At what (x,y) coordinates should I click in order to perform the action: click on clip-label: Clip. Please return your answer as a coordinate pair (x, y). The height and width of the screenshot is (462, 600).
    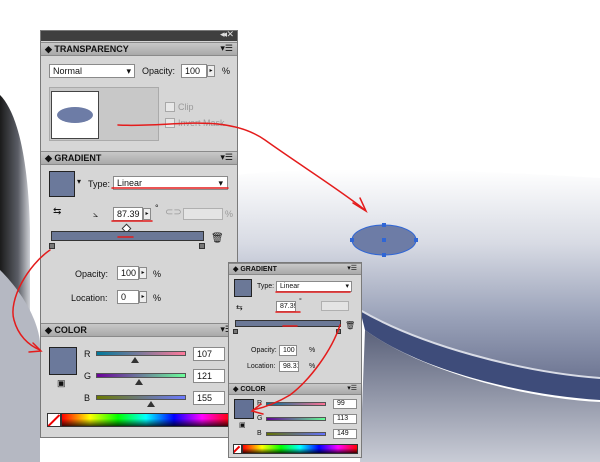
    Looking at the image, I should click on (186, 107).